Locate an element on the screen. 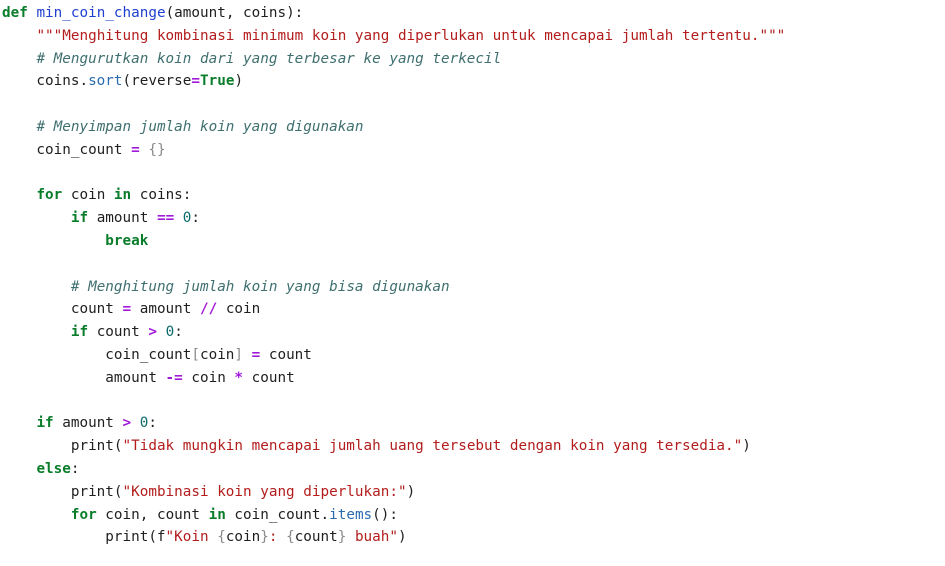 This screenshot has width=945, height=566. code-token: def is located at coordinates (15, 13).